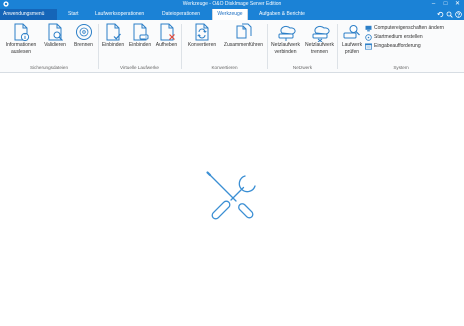 Image resolution: width=464 pixels, height=326 pixels. I want to click on command-prompt-label: Eingabeaufforderung, so click(397, 46).